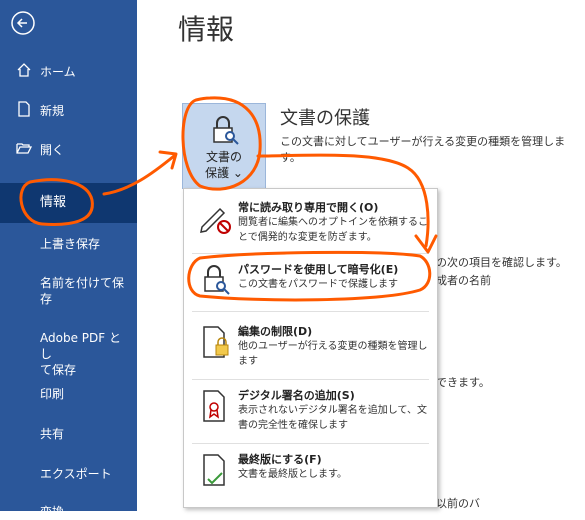 The width and height of the screenshot is (585, 520). What do you see at coordinates (318, 269) in the screenshot?
I see `menu-item-title: パスワードを使用して暗号化(E)` at bounding box center [318, 269].